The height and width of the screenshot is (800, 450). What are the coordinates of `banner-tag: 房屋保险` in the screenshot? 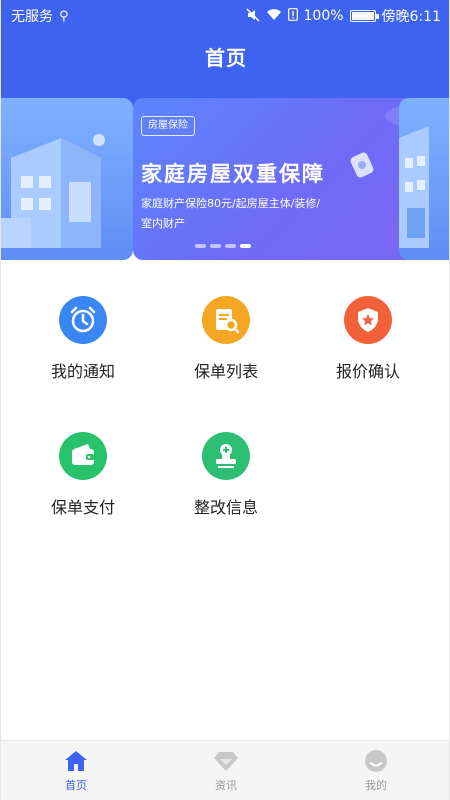 It's located at (168, 126).